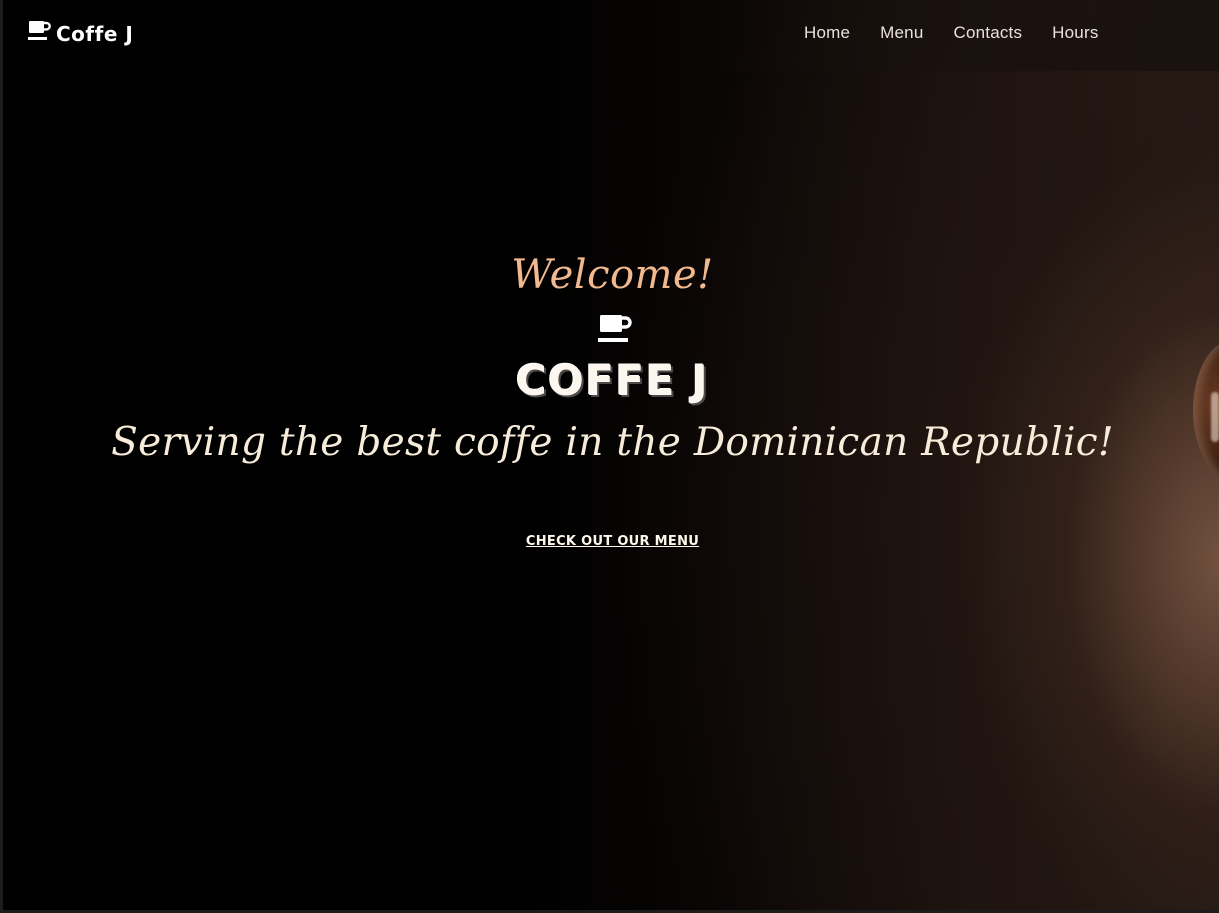  I want to click on brand-link: Coffe J, so click(80, 33).